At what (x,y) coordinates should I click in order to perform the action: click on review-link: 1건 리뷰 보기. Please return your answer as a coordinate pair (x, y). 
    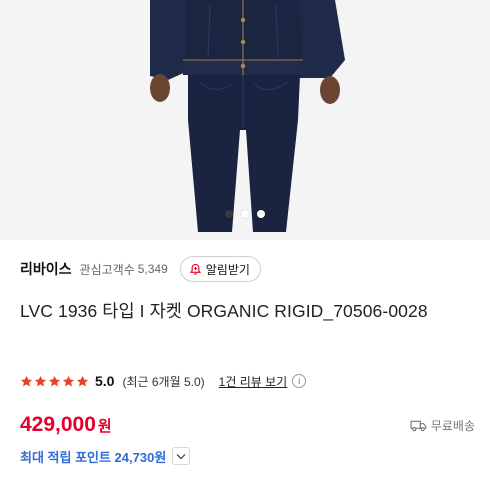
    Looking at the image, I should click on (253, 381).